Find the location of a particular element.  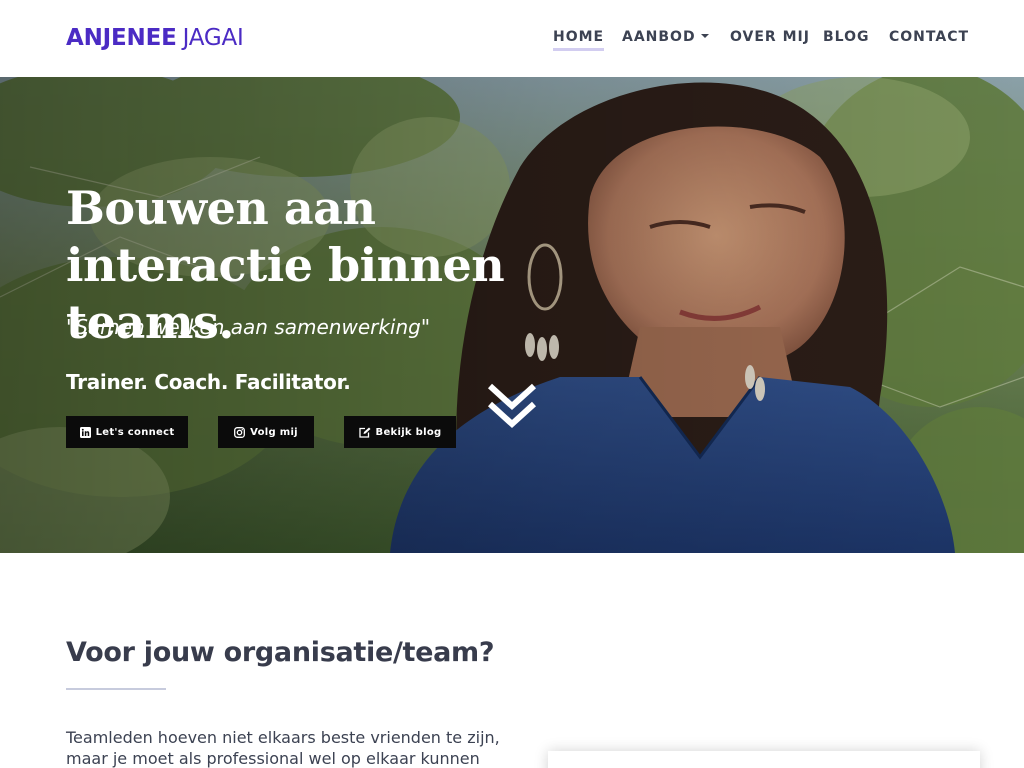

section-title: Voor jouw organisatie/team? is located at coordinates (280, 652).